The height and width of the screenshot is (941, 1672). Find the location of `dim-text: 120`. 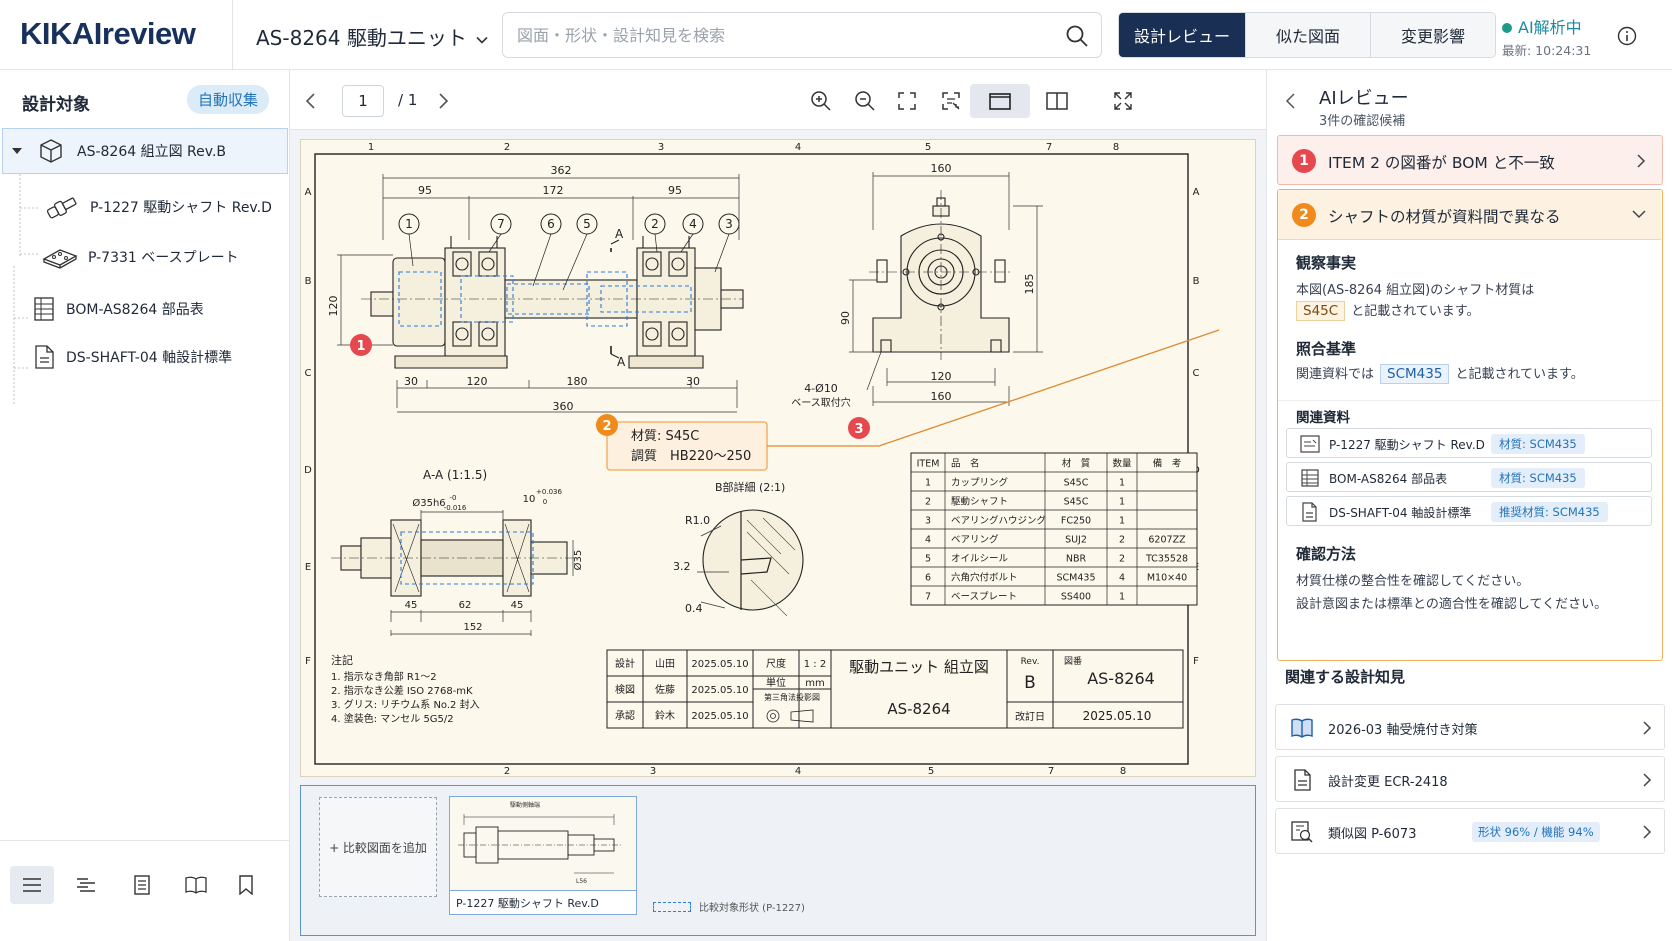

dim-text: 120 is located at coordinates (477, 381).